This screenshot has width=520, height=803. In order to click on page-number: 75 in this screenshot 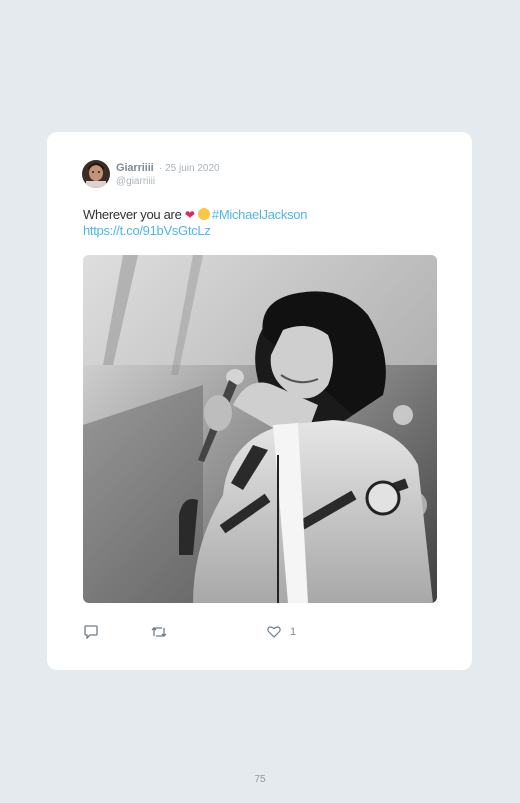, I will do `click(260, 779)`.